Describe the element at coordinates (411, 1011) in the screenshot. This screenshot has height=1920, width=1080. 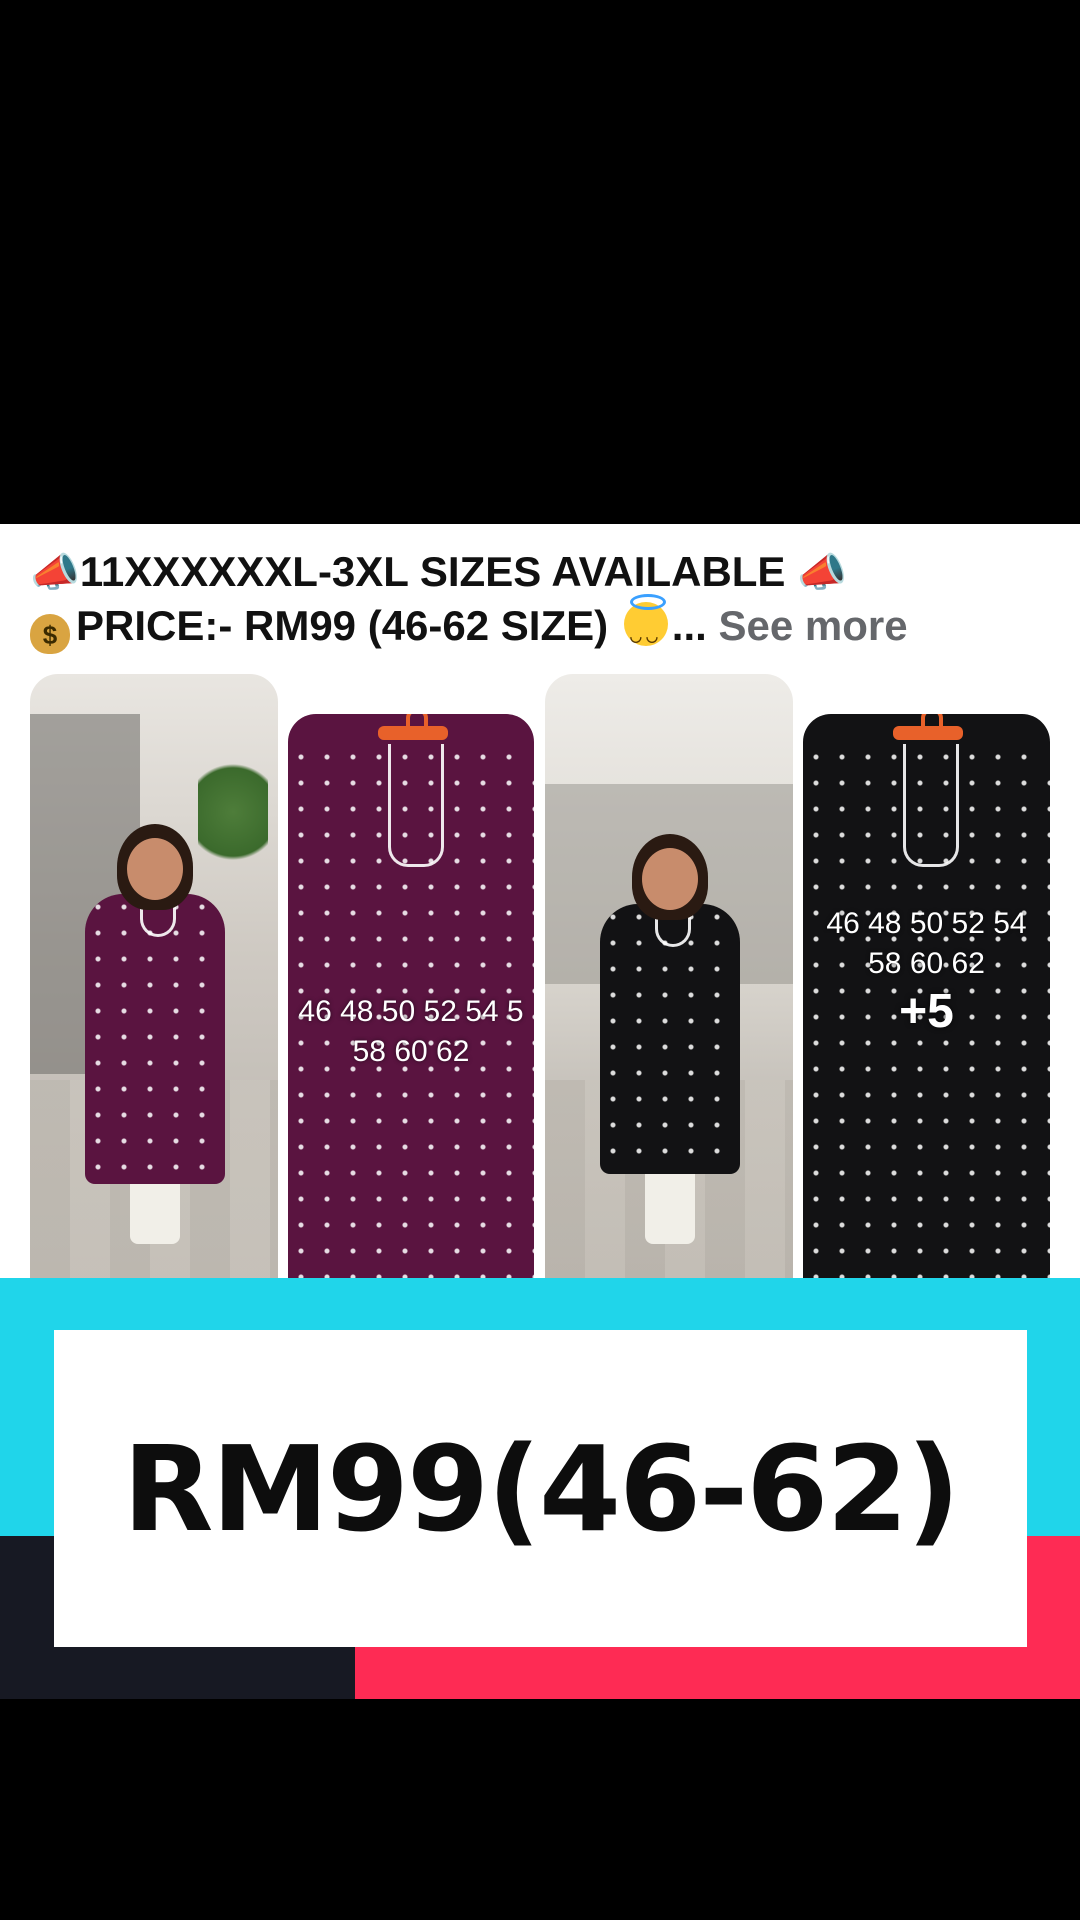
I see `size-list-line-1: 46 48 50 52 54 5` at that location.